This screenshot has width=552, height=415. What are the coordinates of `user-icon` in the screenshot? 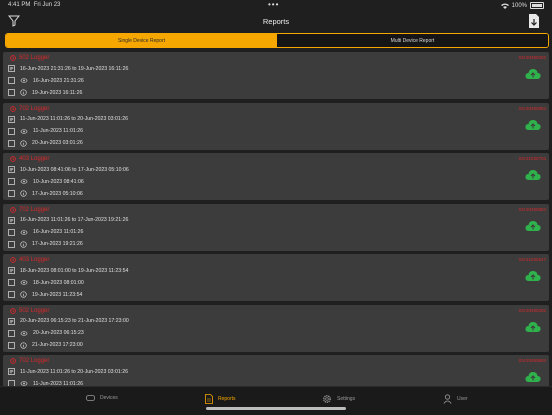 It's located at (447, 399).